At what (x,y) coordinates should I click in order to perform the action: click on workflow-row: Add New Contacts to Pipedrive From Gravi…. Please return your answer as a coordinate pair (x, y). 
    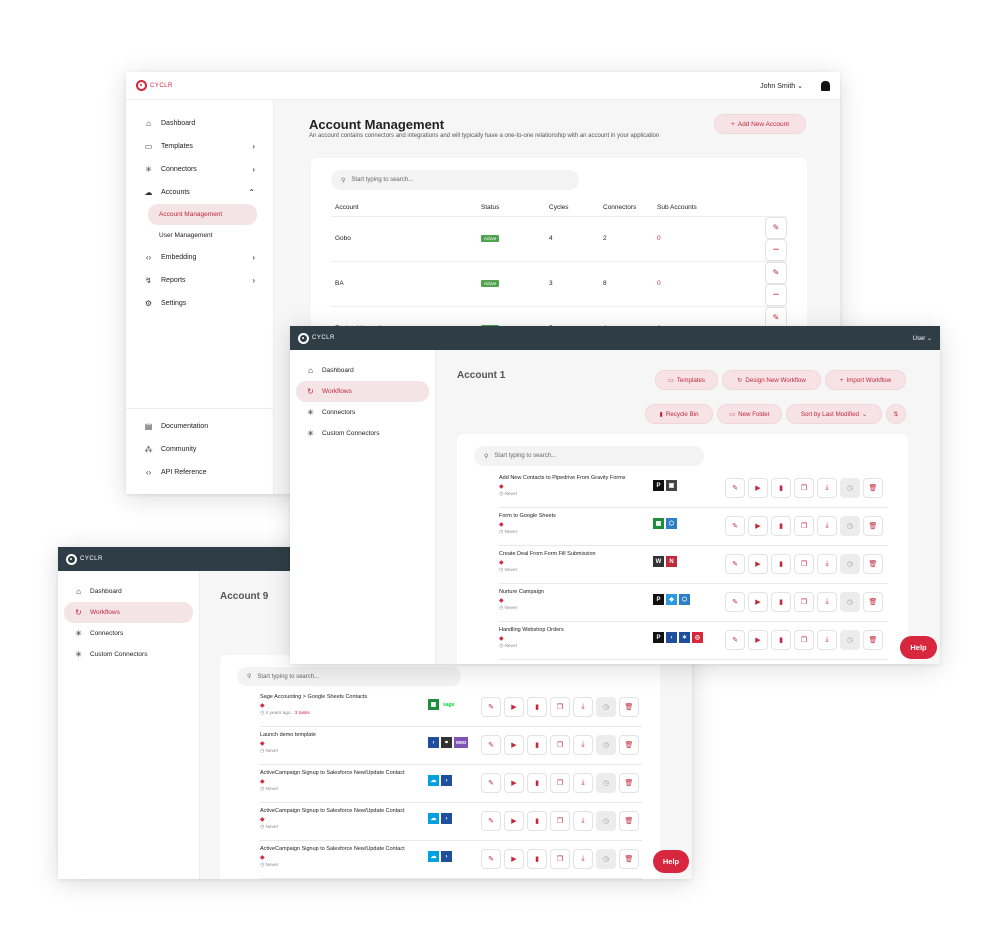
    Looking at the image, I should click on (693, 489).